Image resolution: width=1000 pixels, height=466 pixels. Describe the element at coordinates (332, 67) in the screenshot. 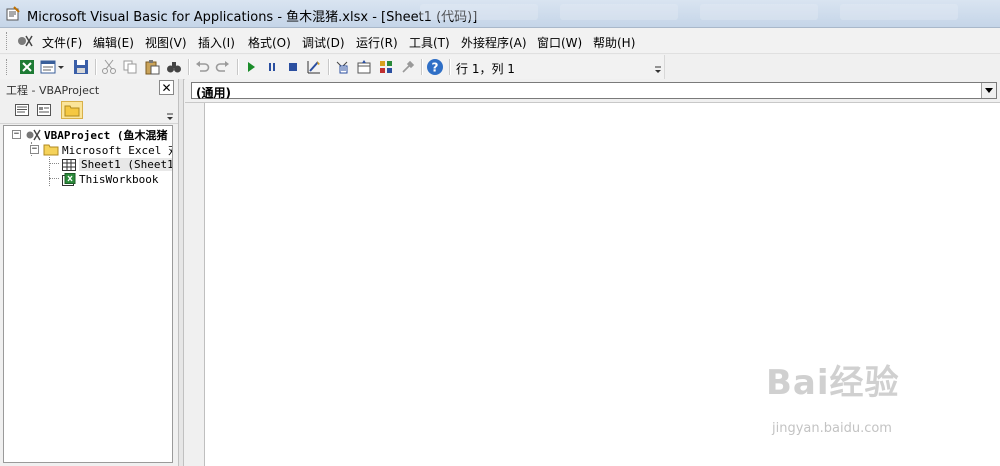

I see `standard-toolbar: ? 行 1，列 1` at that location.